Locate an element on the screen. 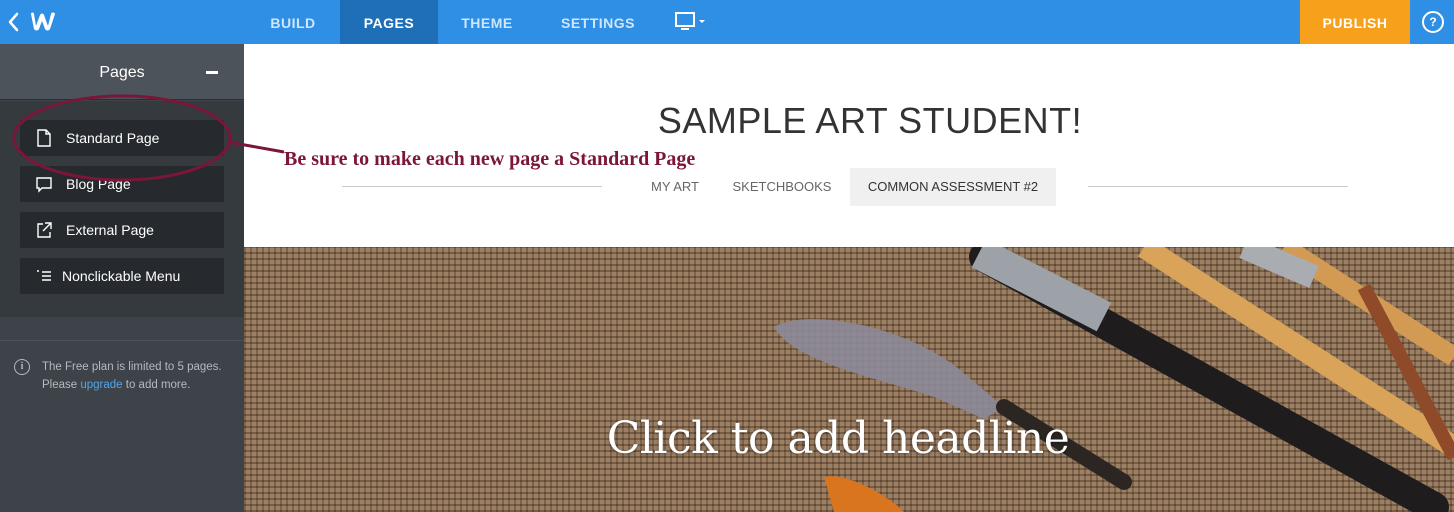 This screenshot has width=1454, height=512. tab-build: BUILD is located at coordinates (293, 22).